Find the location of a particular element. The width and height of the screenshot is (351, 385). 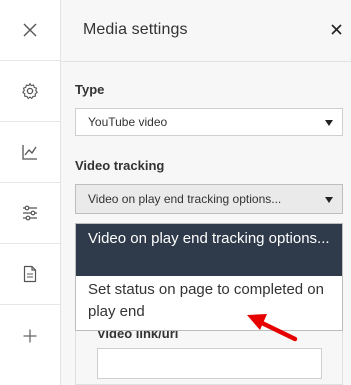

close-rail-button is located at coordinates (30, 30).